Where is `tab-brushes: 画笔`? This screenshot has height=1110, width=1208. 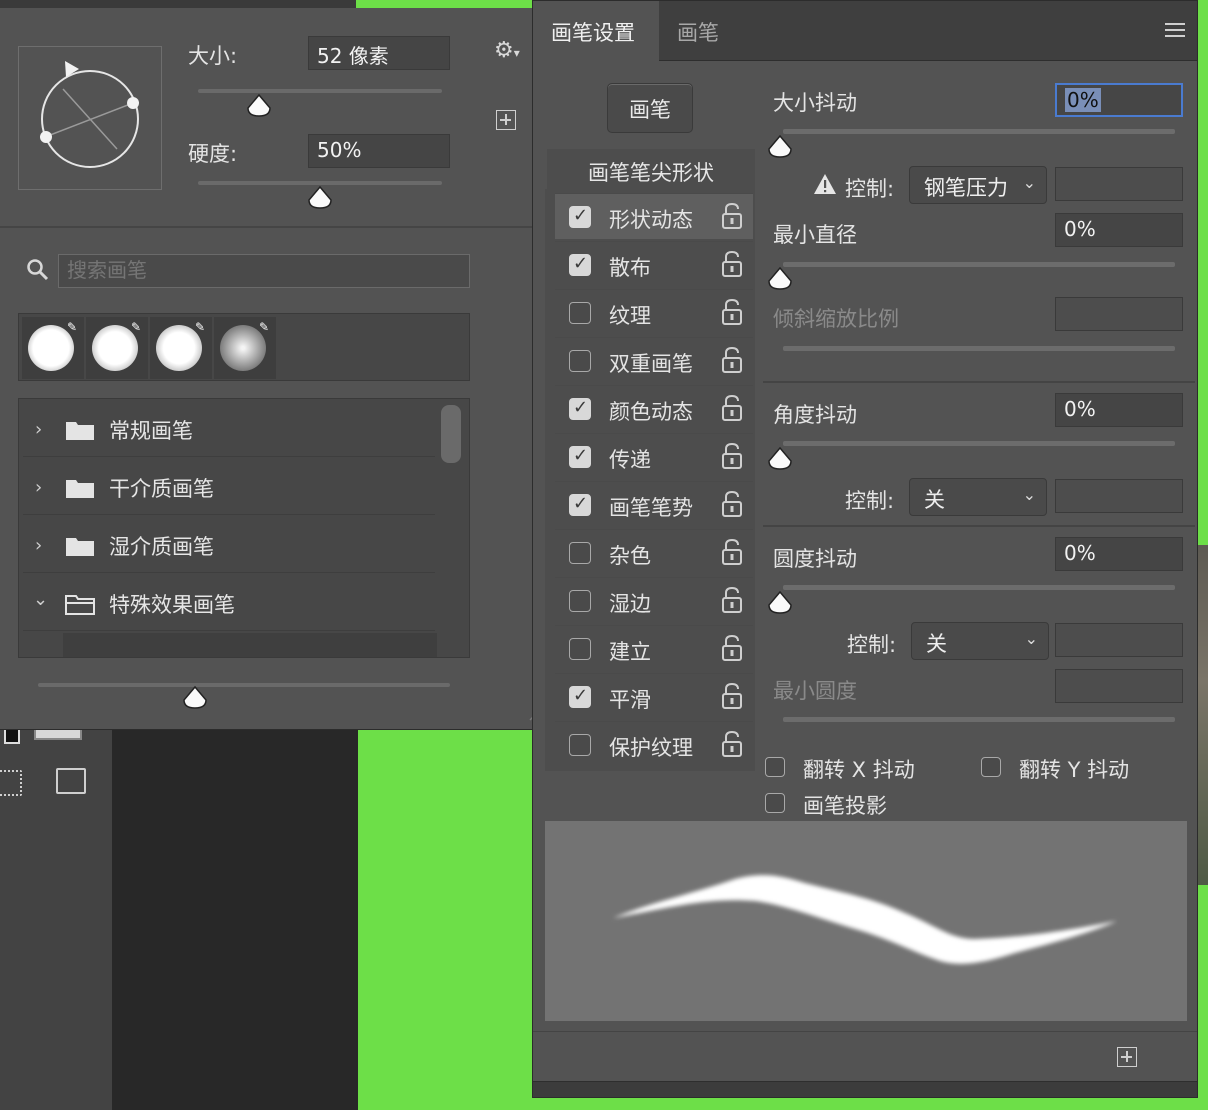
tab-brushes: 画笔 is located at coordinates (699, 31).